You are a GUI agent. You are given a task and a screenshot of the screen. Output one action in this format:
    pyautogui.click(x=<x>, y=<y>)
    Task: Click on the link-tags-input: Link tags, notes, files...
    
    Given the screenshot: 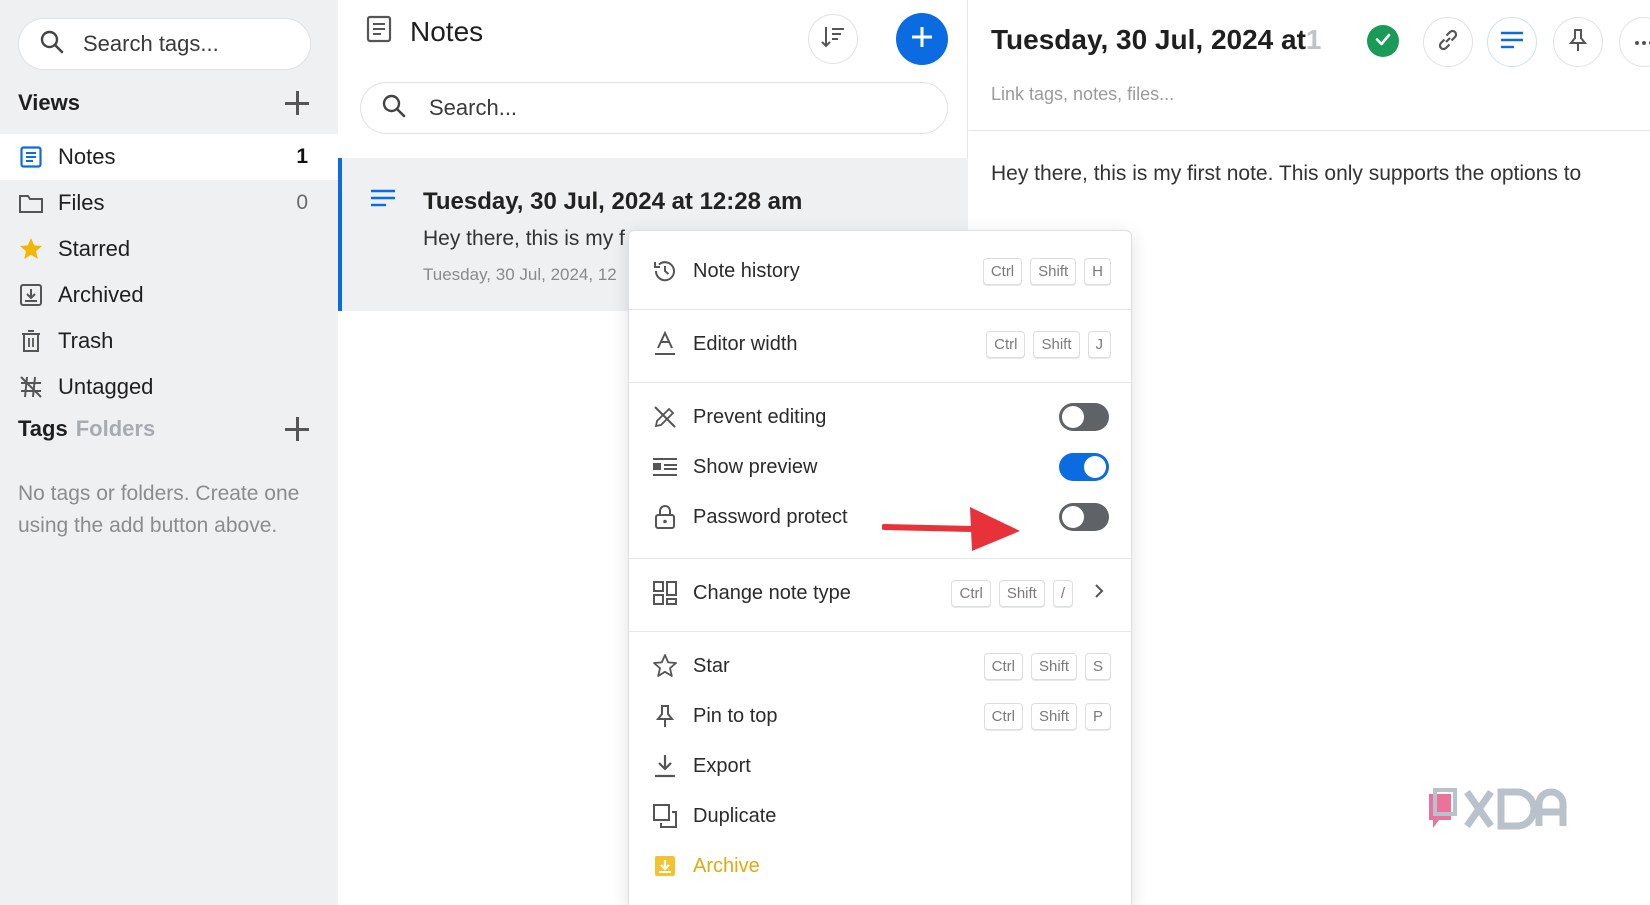 What is the action you would take?
    pyautogui.click(x=1082, y=94)
    